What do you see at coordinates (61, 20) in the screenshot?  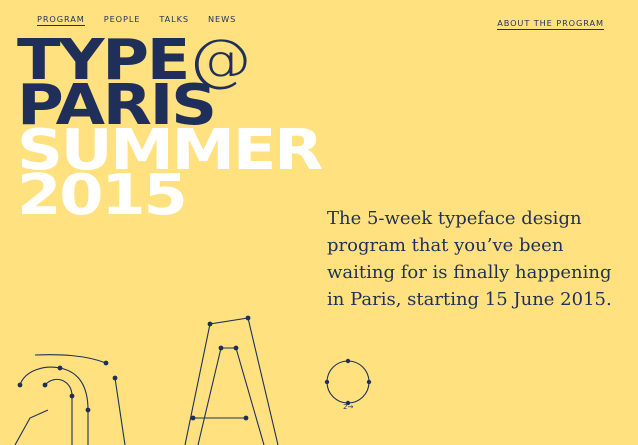 I see `nav-program-link: PROGRAM` at bounding box center [61, 20].